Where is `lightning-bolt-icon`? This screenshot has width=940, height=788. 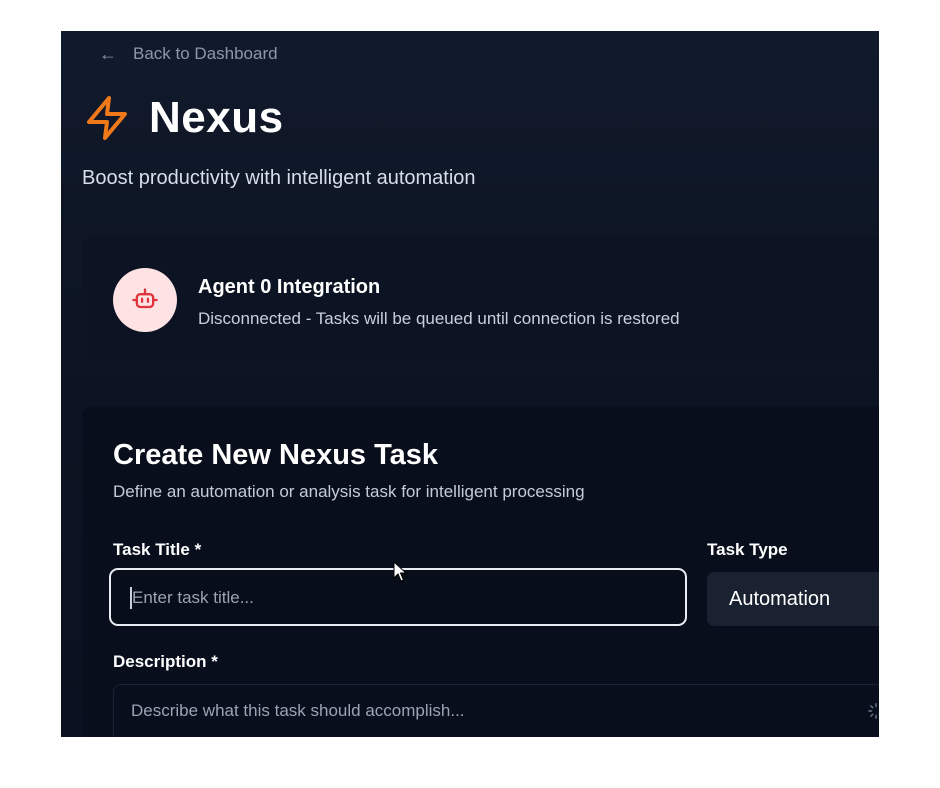 lightning-bolt-icon is located at coordinates (107, 118).